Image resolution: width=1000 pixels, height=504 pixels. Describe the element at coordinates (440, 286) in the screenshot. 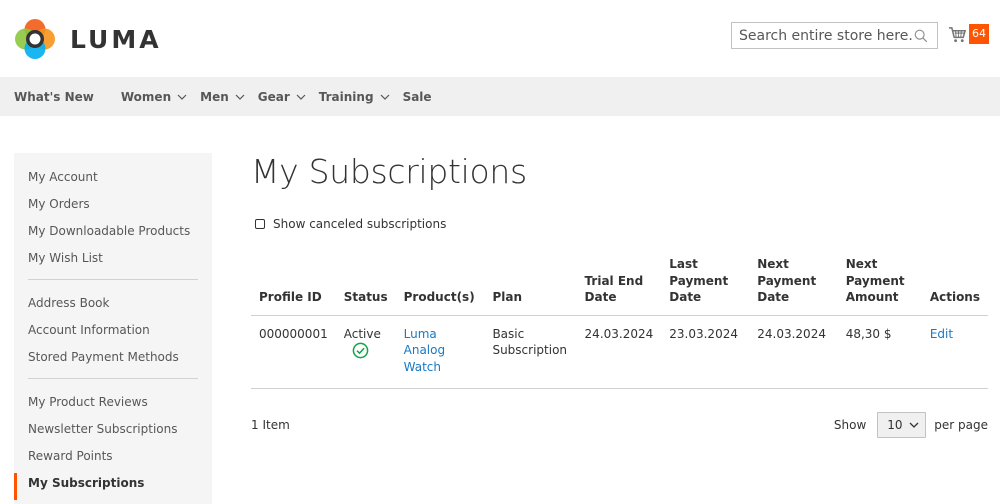

I see `col-products: Product(s)` at that location.